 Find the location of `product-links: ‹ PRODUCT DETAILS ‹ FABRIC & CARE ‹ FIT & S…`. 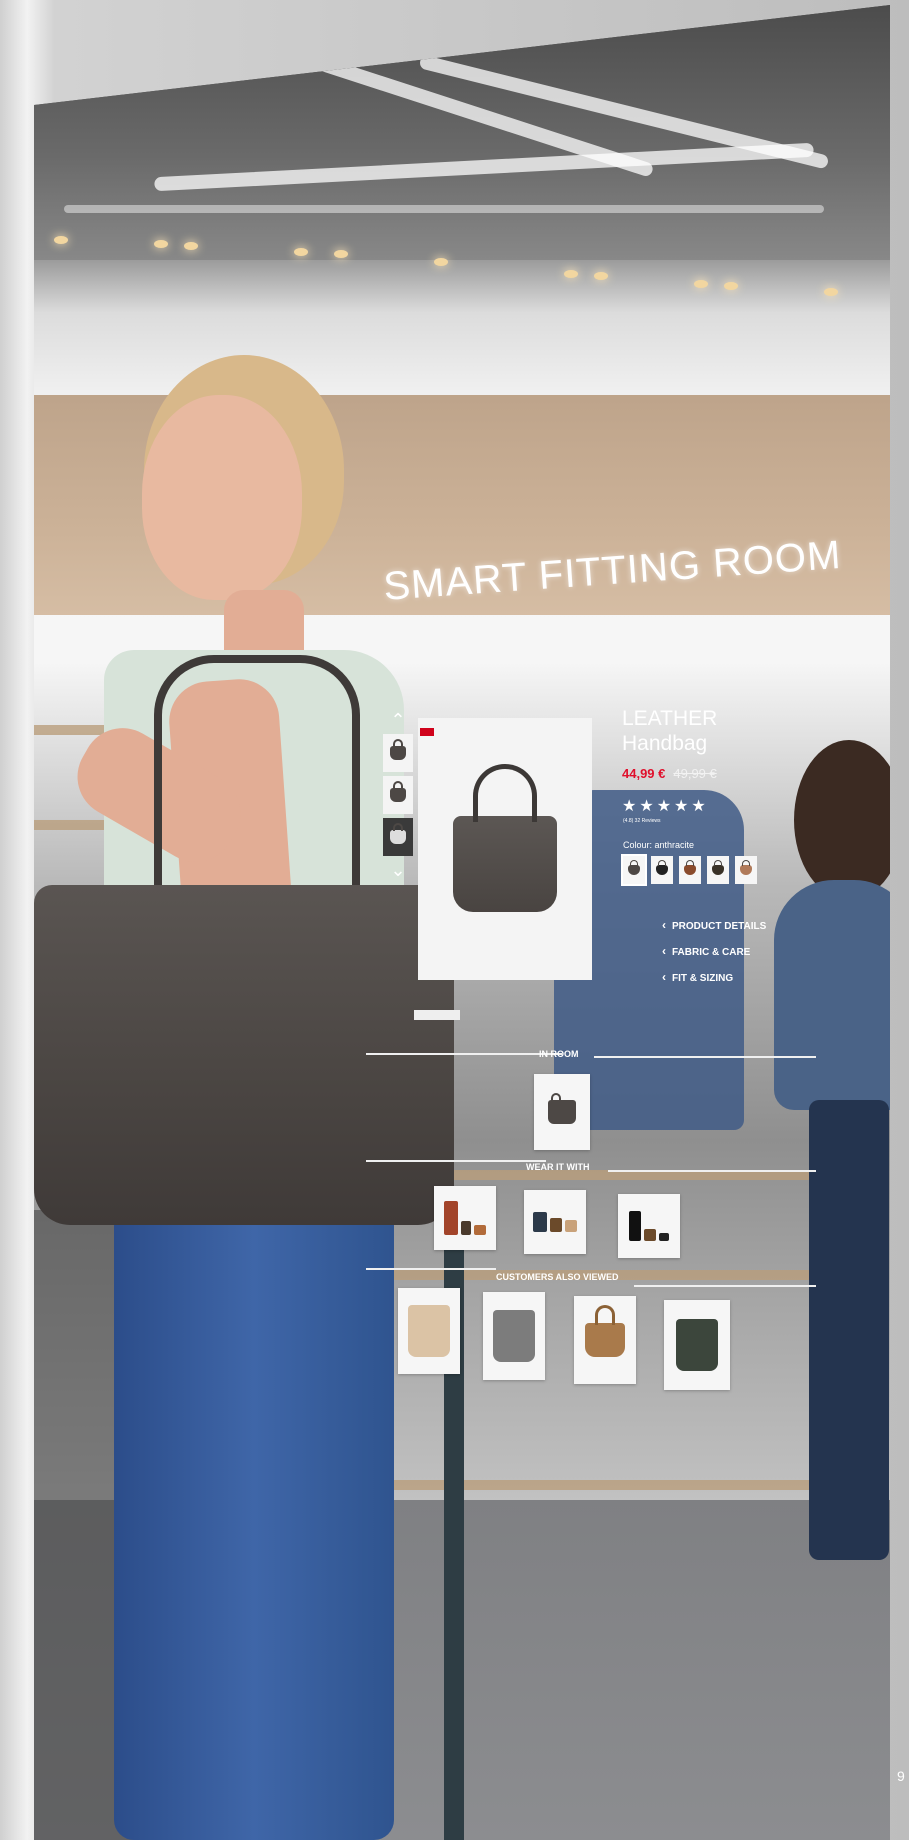

product-links: ‹ PRODUCT DETAILS ‹ FABRIC & CARE ‹ FIT & S… is located at coordinates (714, 957).